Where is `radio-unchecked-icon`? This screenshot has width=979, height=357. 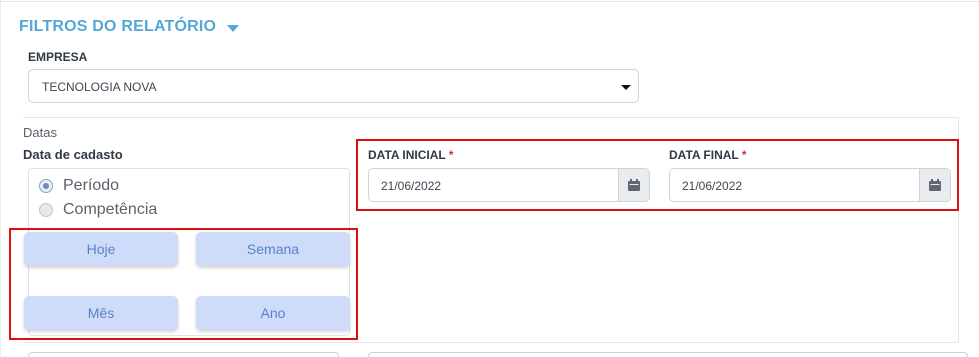
radio-unchecked-icon is located at coordinates (46, 210).